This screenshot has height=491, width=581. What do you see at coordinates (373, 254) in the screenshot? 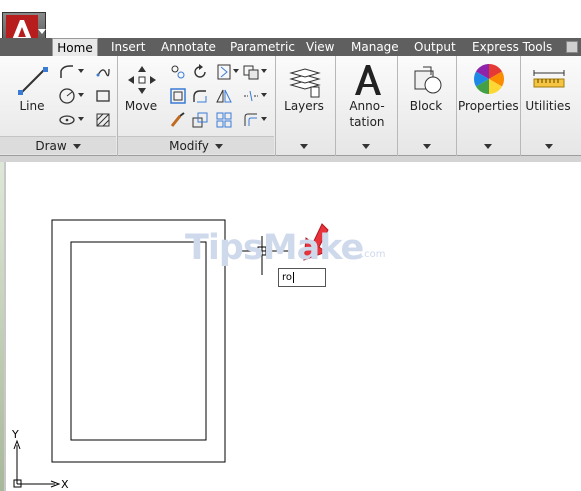
I see `watermark-suffix: .com` at bounding box center [373, 254].